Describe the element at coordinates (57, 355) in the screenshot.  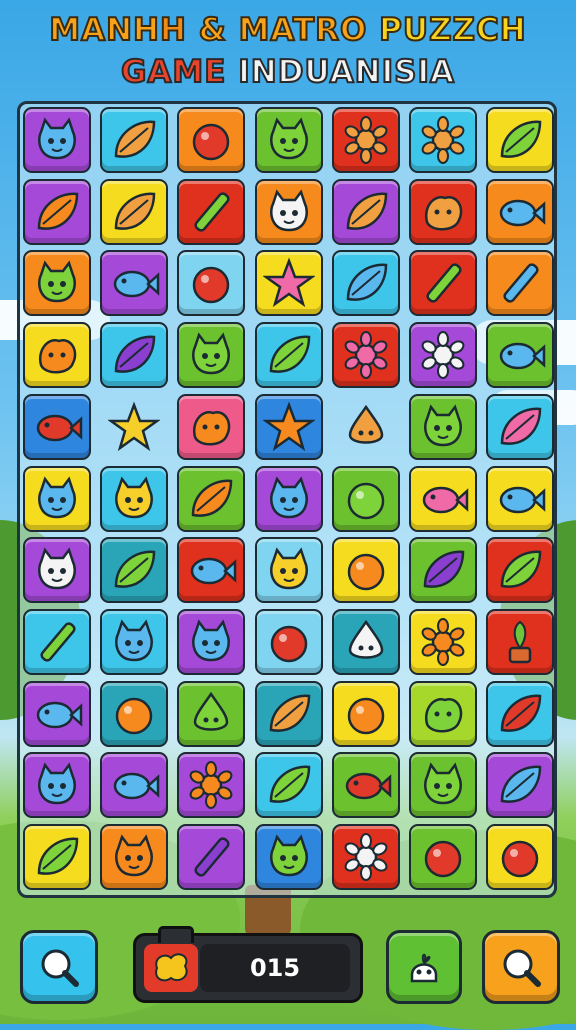
I see `tile-r4-c1` at that location.